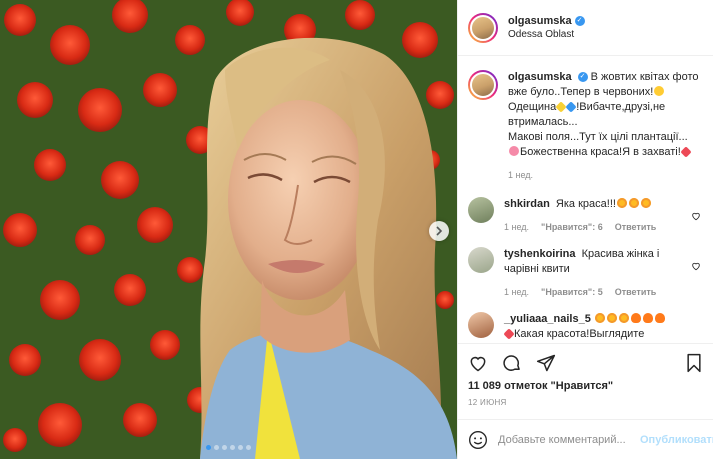 This screenshot has height=459, width=713. I want to click on post-author-username: olgasumska, so click(540, 21).